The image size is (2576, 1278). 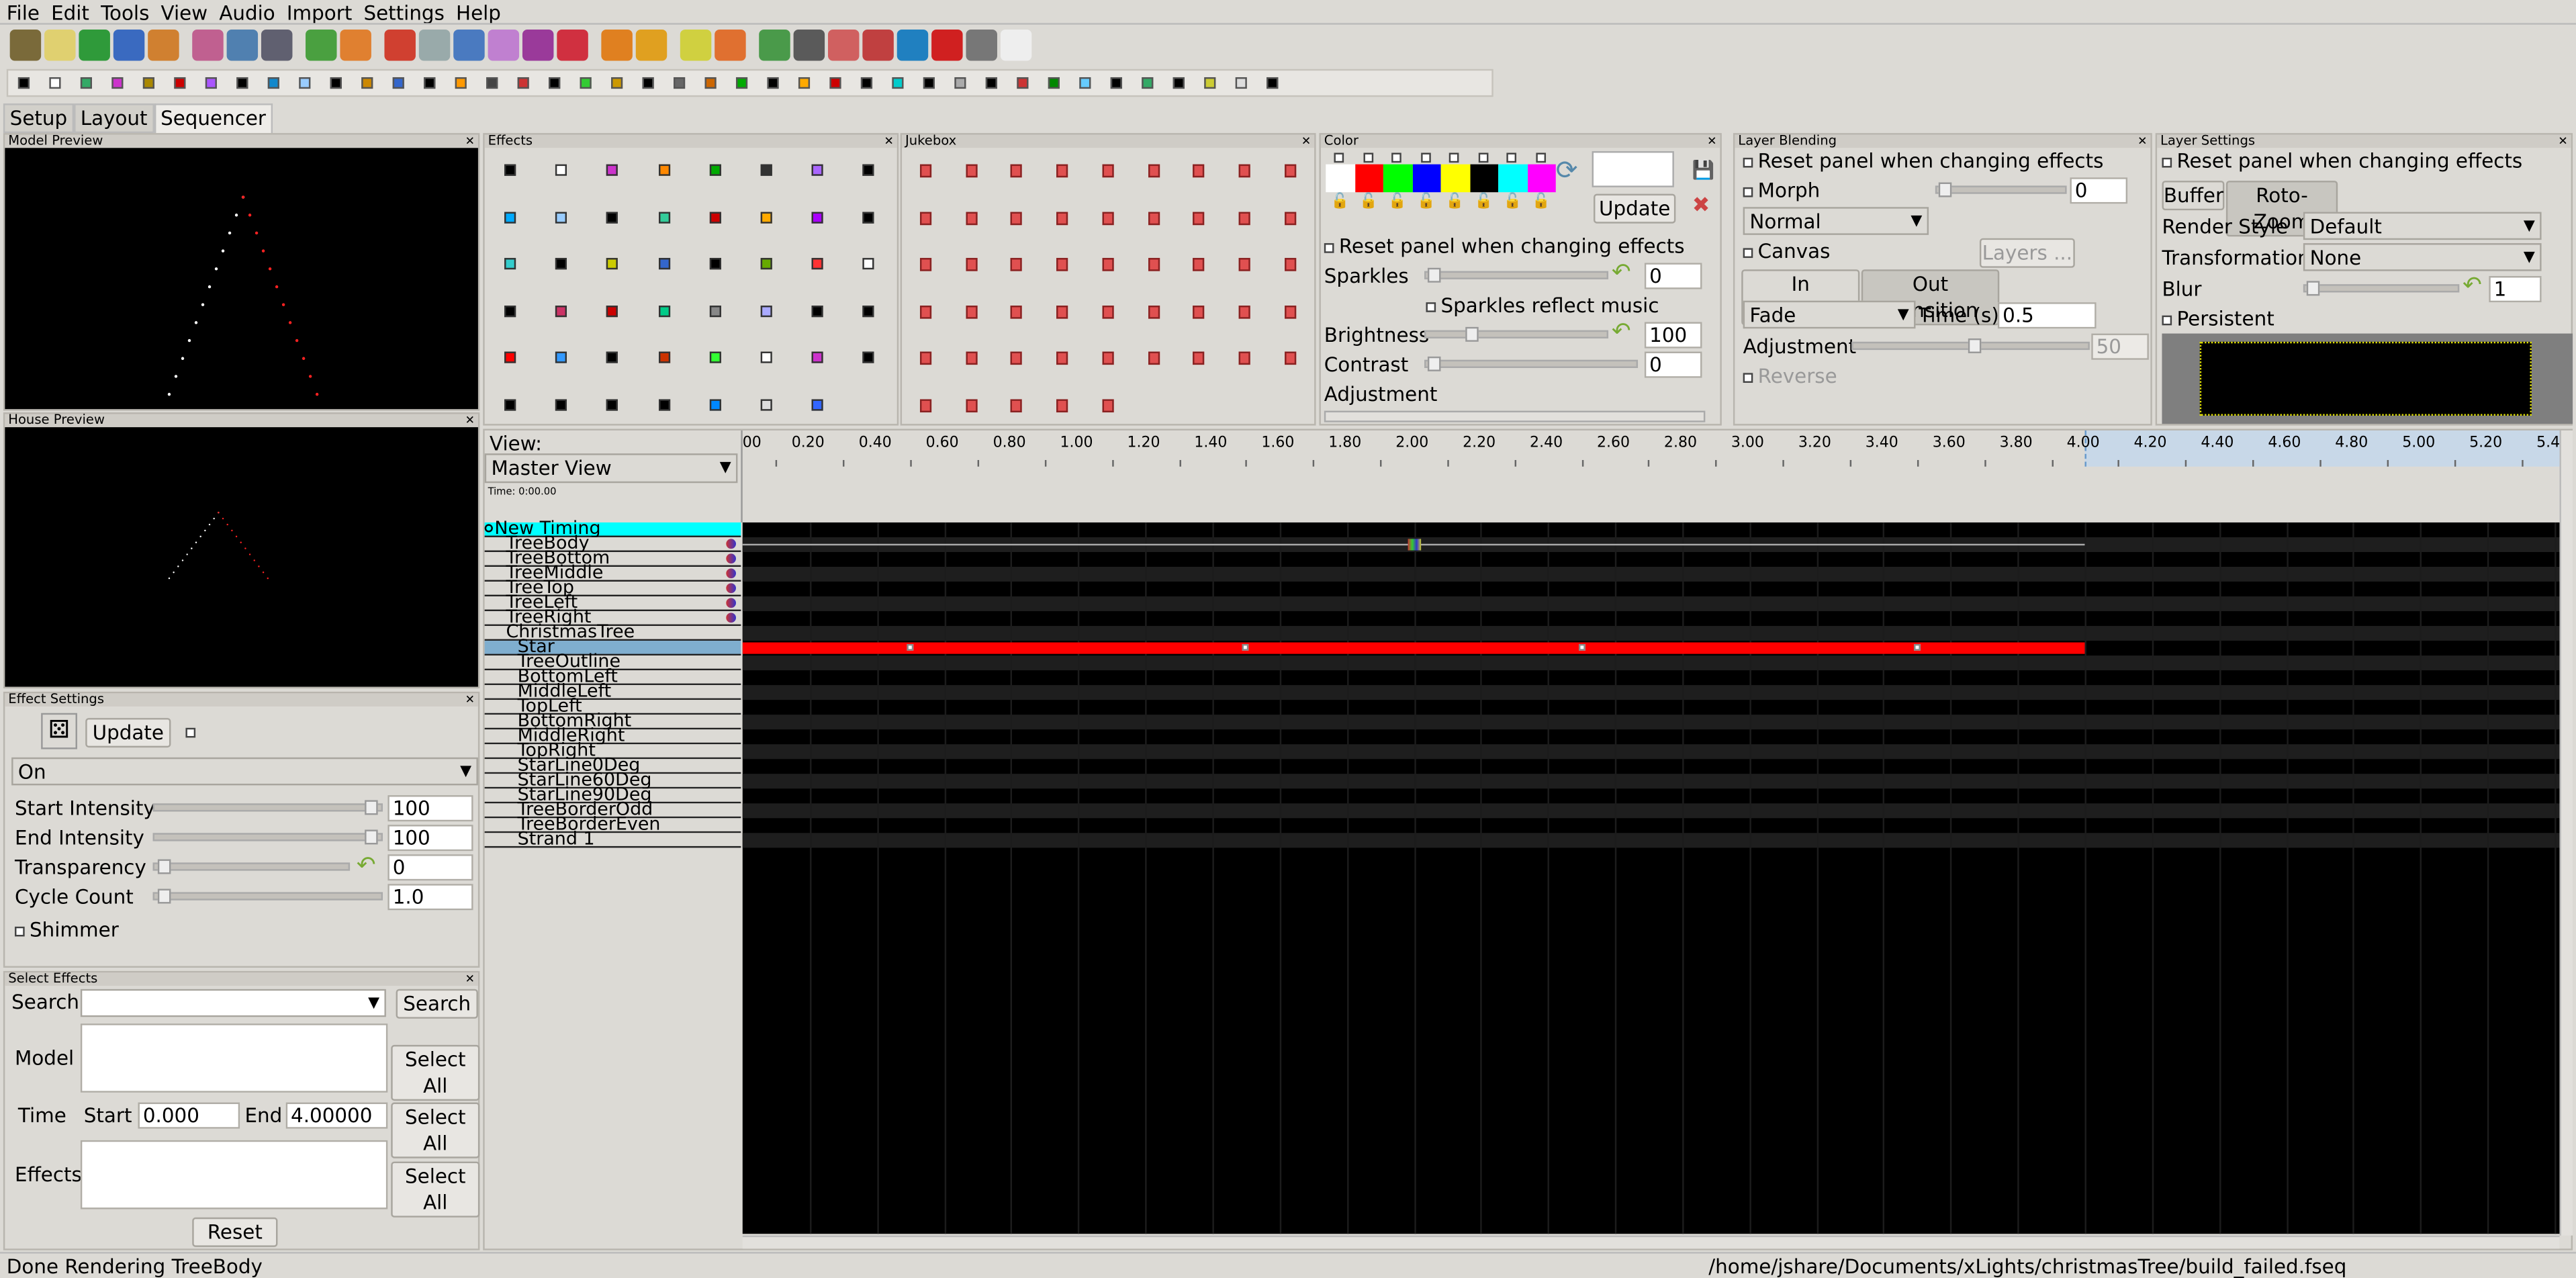 What do you see at coordinates (1781, 190) in the screenshot?
I see `morph-checkbox: Morph` at bounding box center [1781, 190].